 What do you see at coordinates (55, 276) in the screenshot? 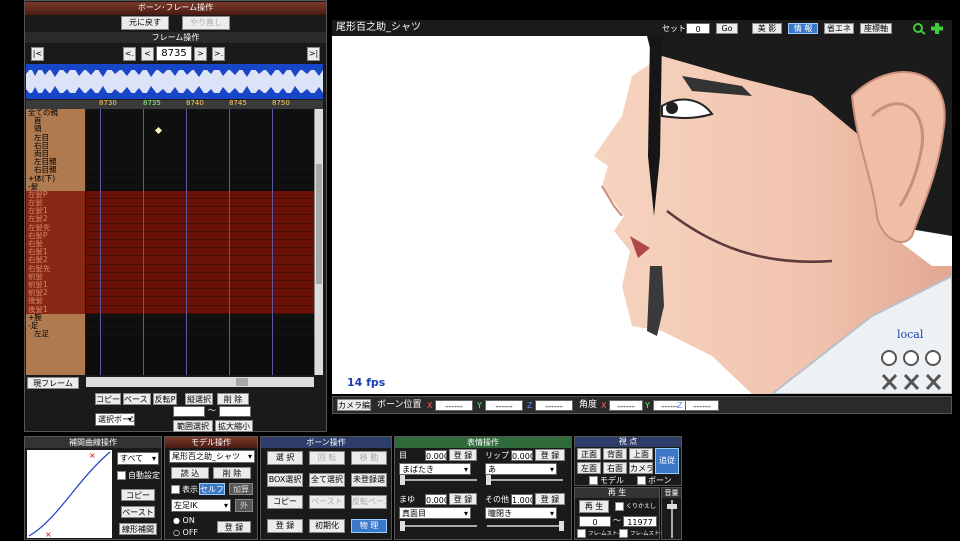
I see `bone-list-item: 前髪` at bounding box center [55, 276].